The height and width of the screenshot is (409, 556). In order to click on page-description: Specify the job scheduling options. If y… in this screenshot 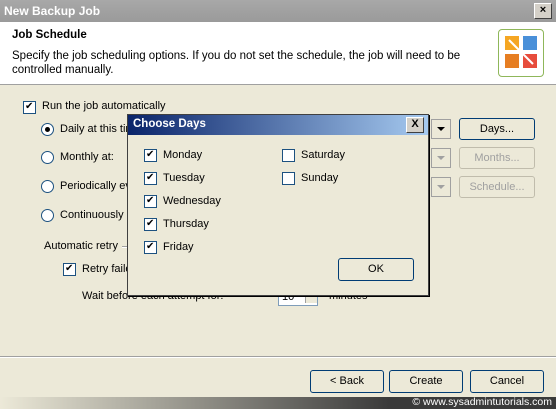, I will do `click(236, 63)`.